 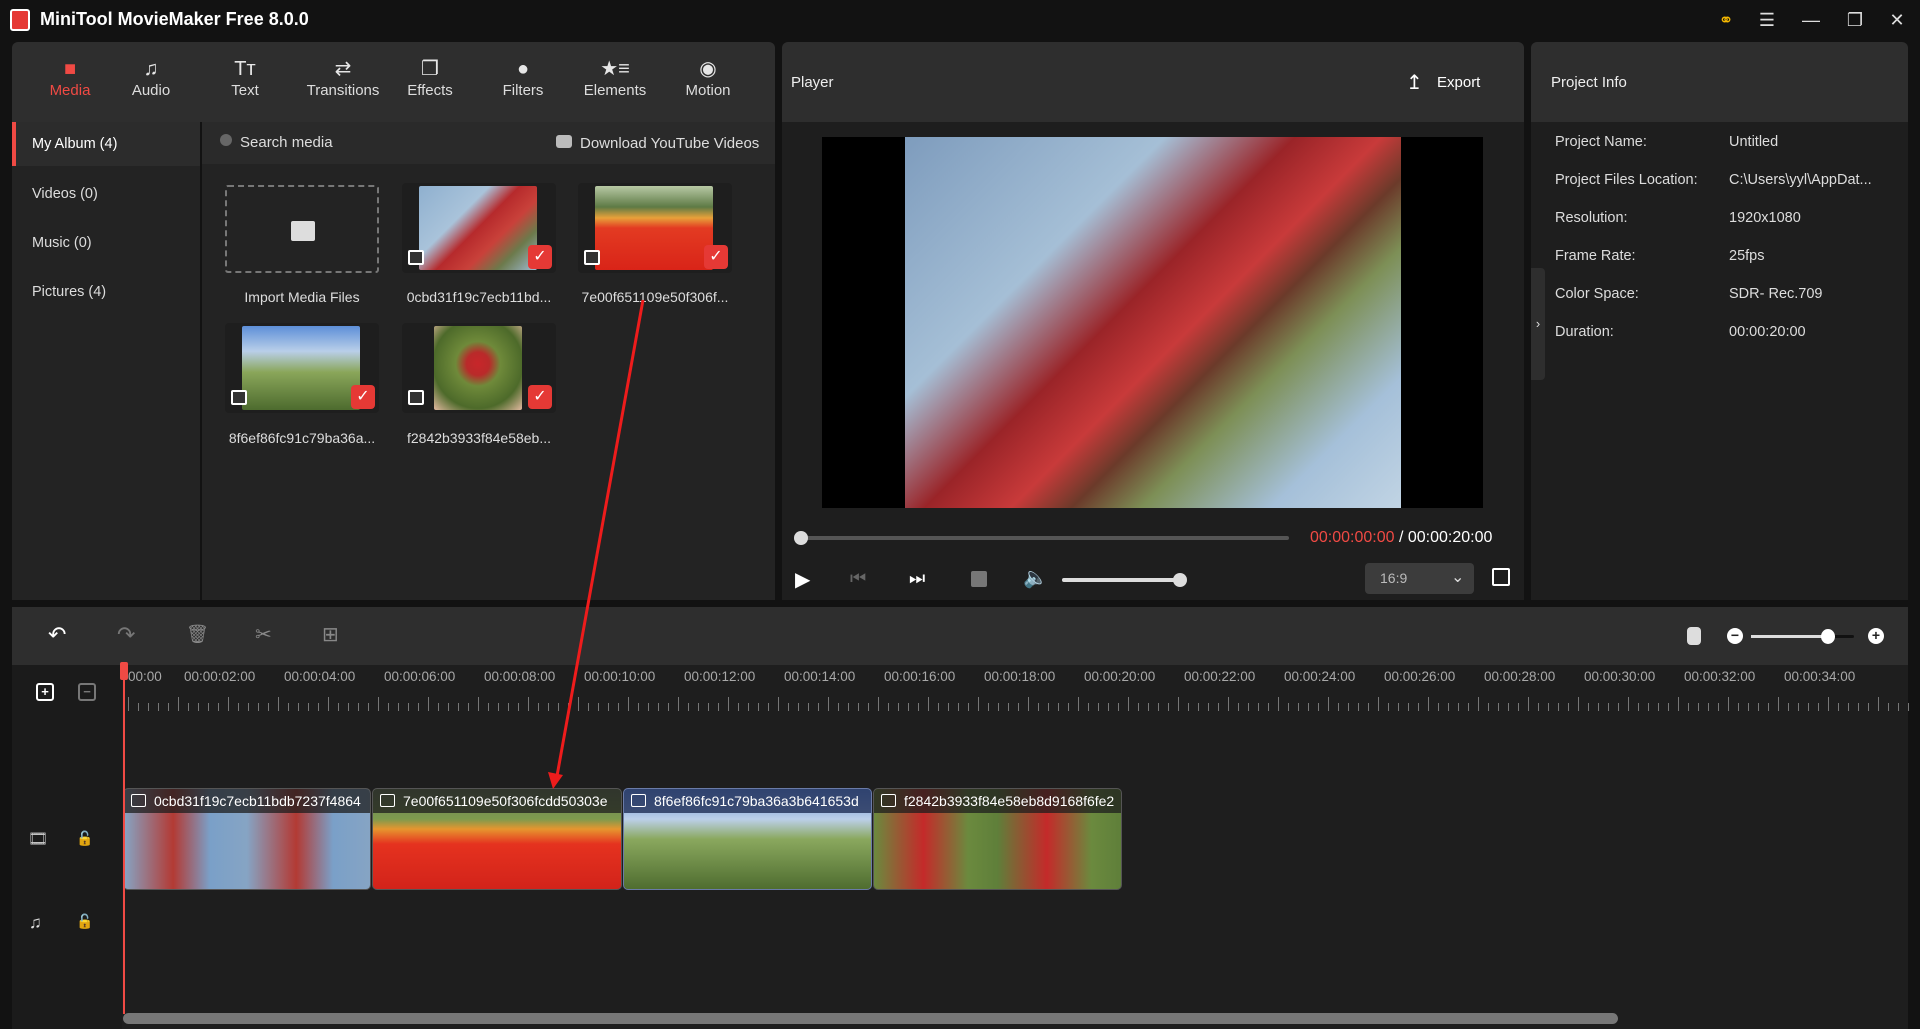 I want to click on annotation-arrow, so click(x=596, y=544).